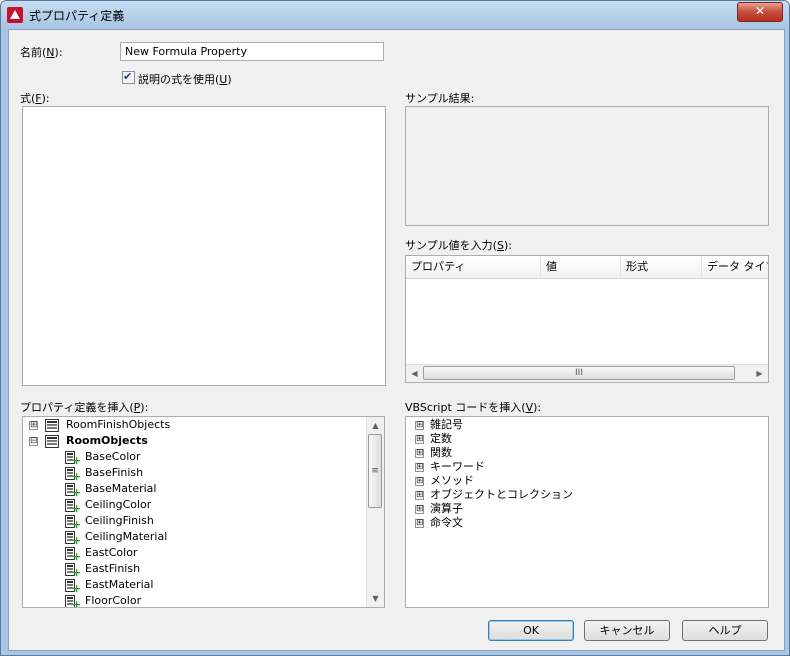  What do you see at coordinates (627, 630) in the screenshot?
I see `cancel-button: キャンセル` at bounding box center [627, 630].